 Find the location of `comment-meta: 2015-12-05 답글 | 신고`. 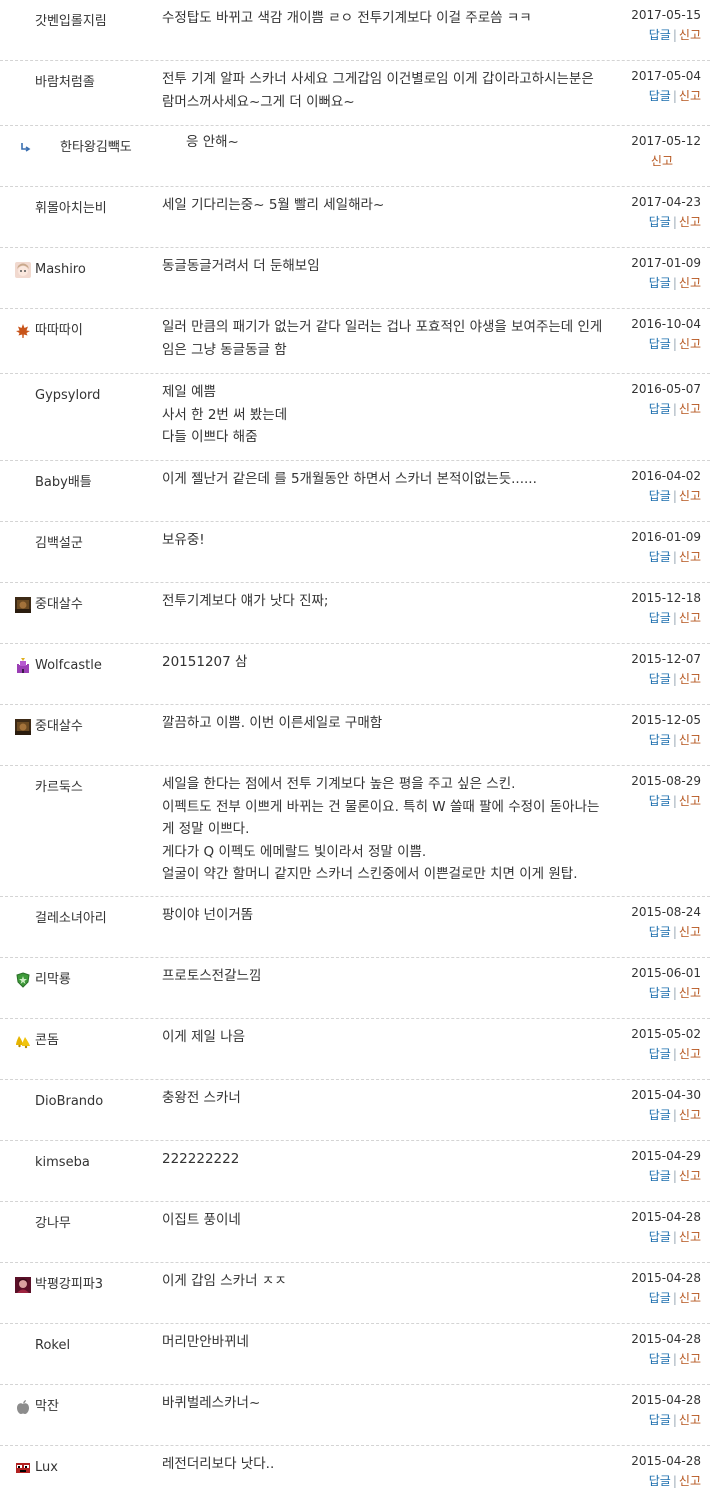

comment-meta: 2015-12-05 답글 | 신고 is located at coordinates (661, 730).